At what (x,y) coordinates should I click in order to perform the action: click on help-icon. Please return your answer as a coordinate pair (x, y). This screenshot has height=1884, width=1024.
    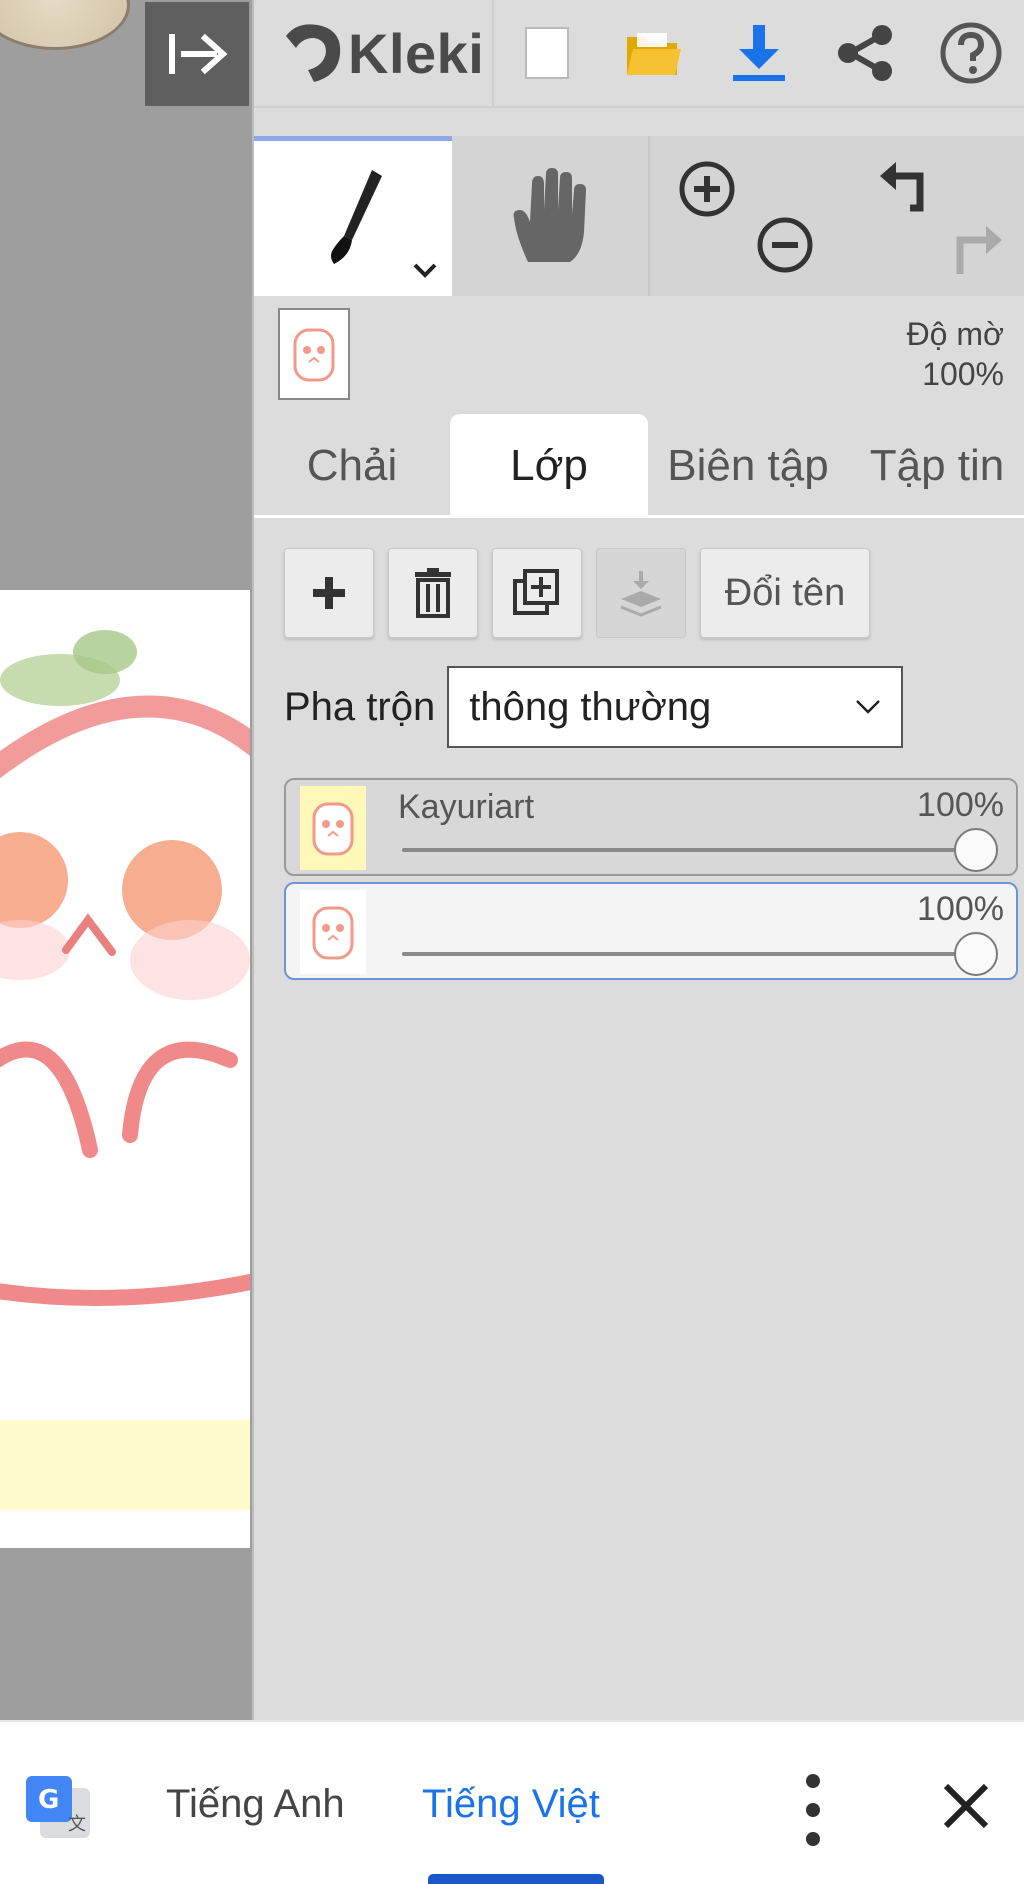
    Looking at the image, I should click on (971, 53).